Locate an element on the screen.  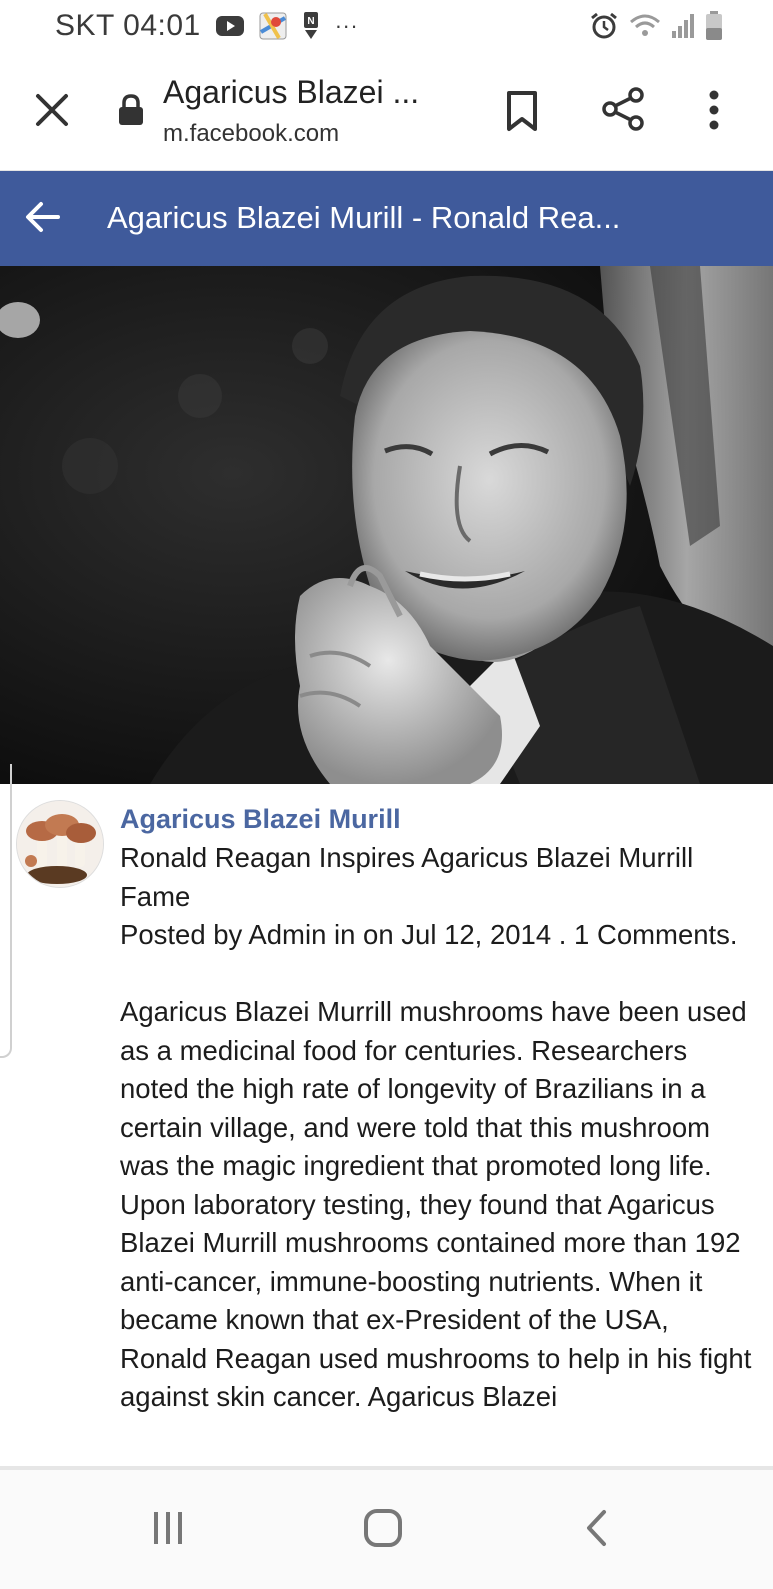
android-nav-bar is located at coordinates (386, 1529).